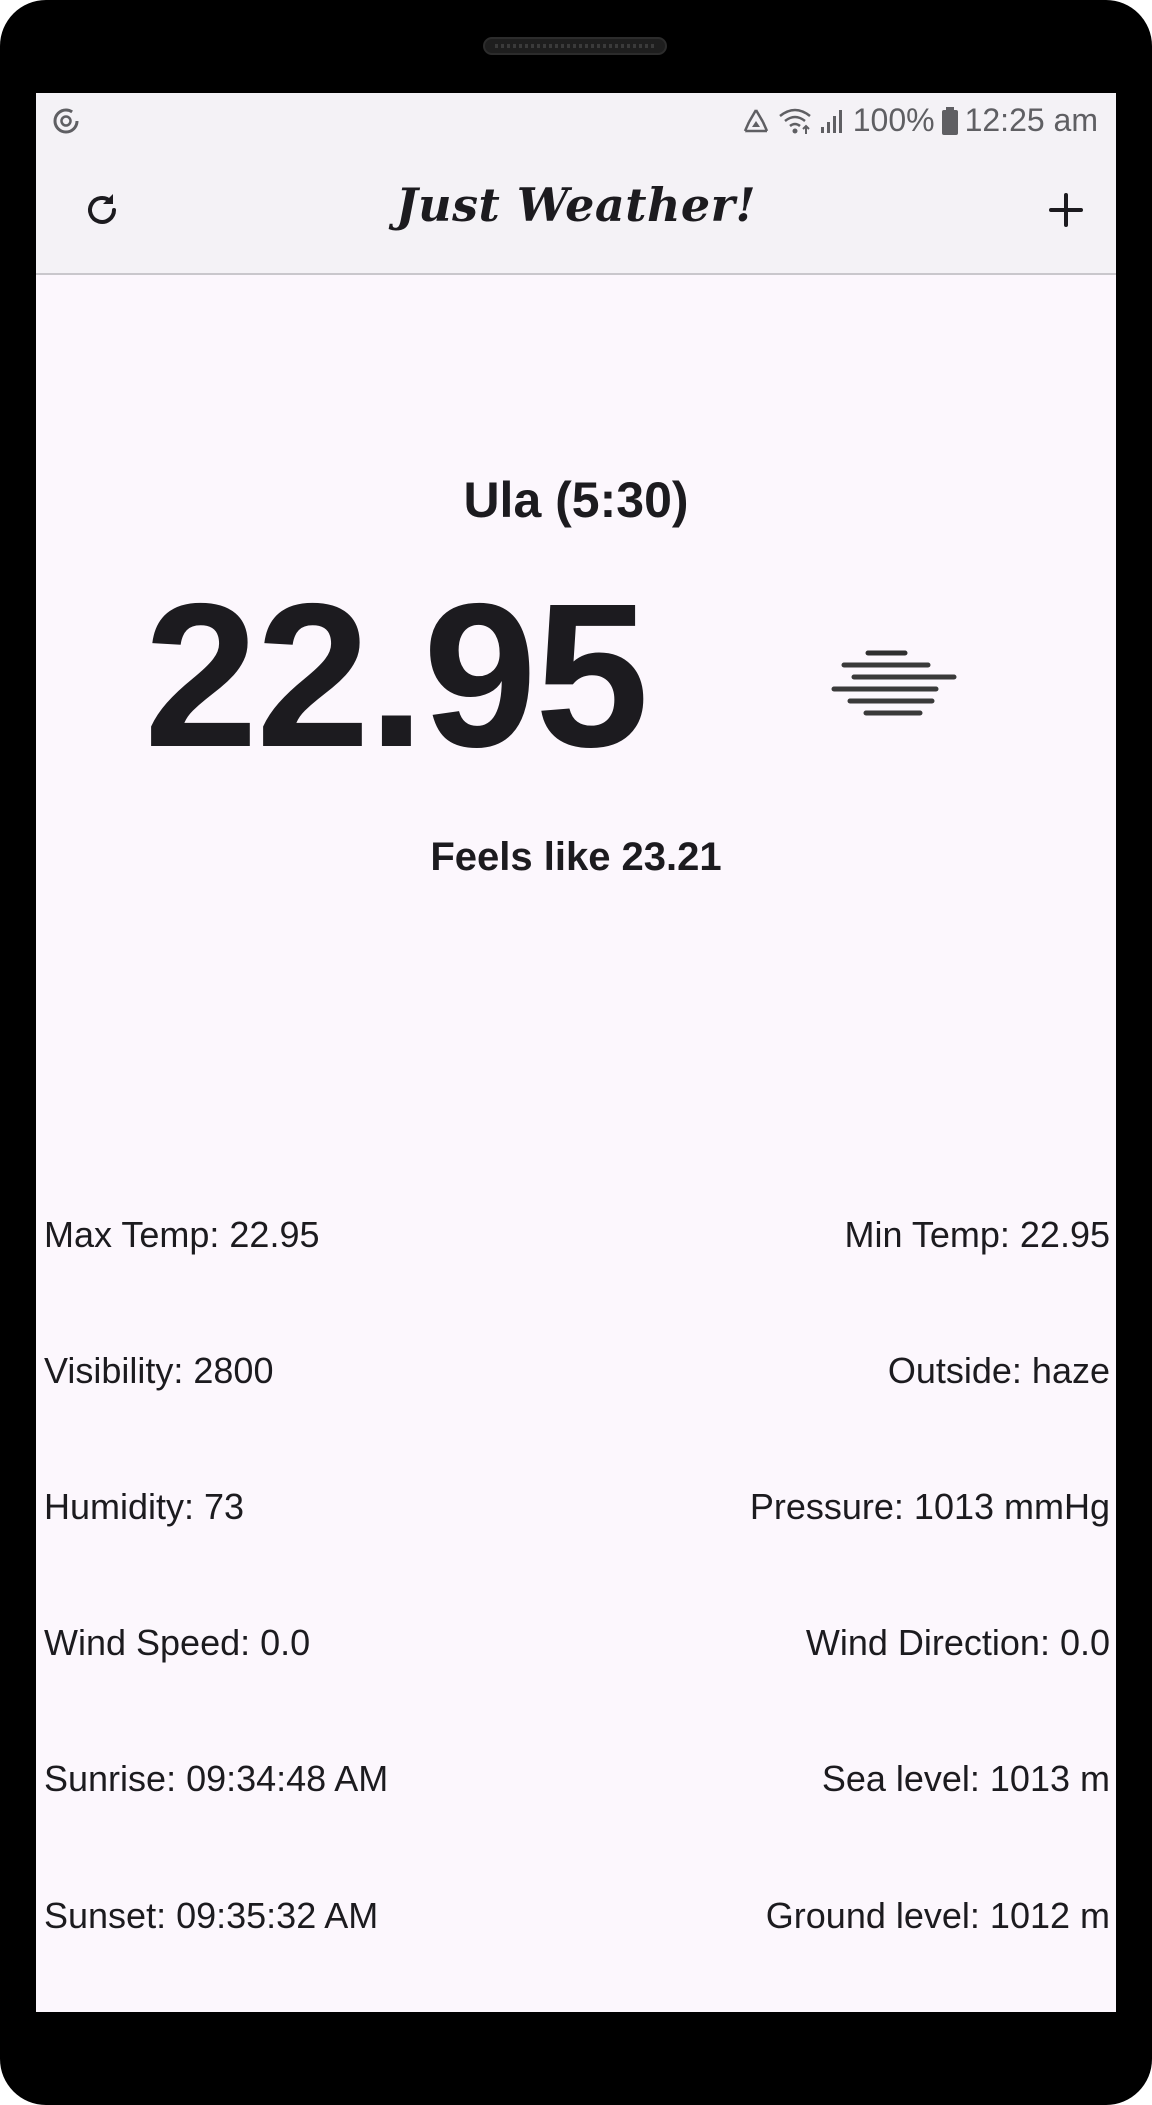  Describe the element at coordinates (977, 1234) in the screenshot. I see `min-temp: Min Temp: 22.95` at that location.